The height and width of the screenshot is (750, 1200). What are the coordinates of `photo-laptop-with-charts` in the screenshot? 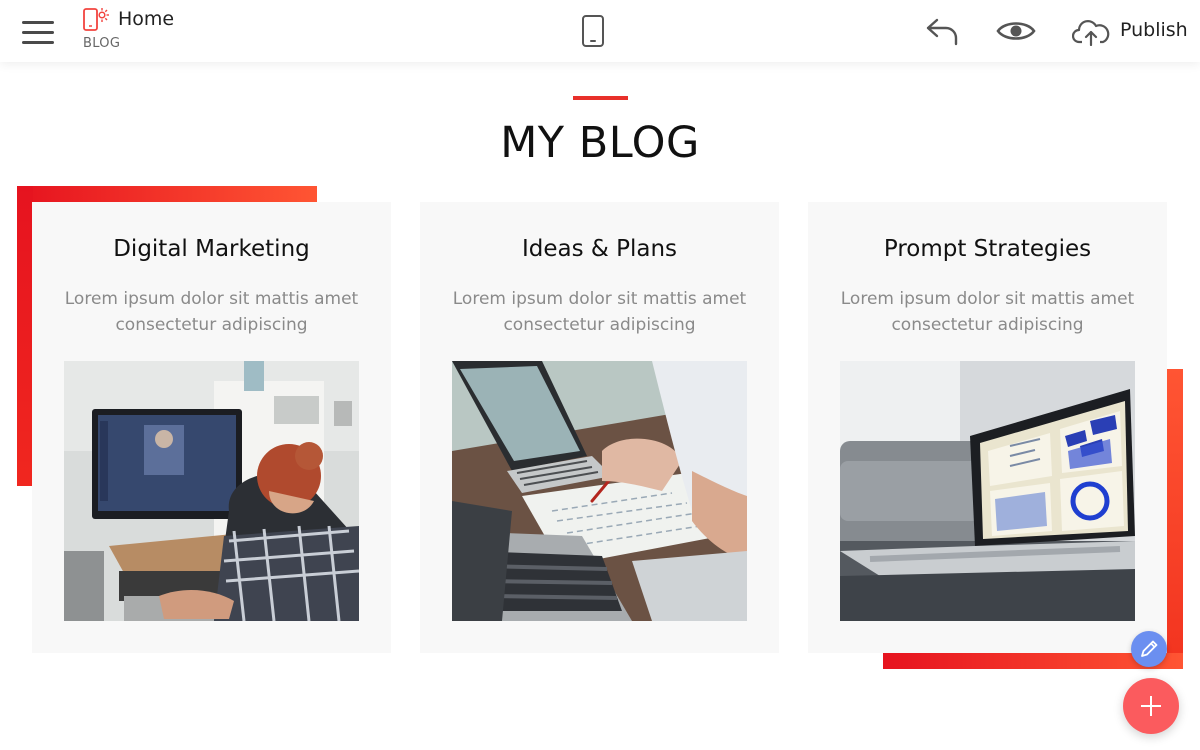 It's located at (987, 491).